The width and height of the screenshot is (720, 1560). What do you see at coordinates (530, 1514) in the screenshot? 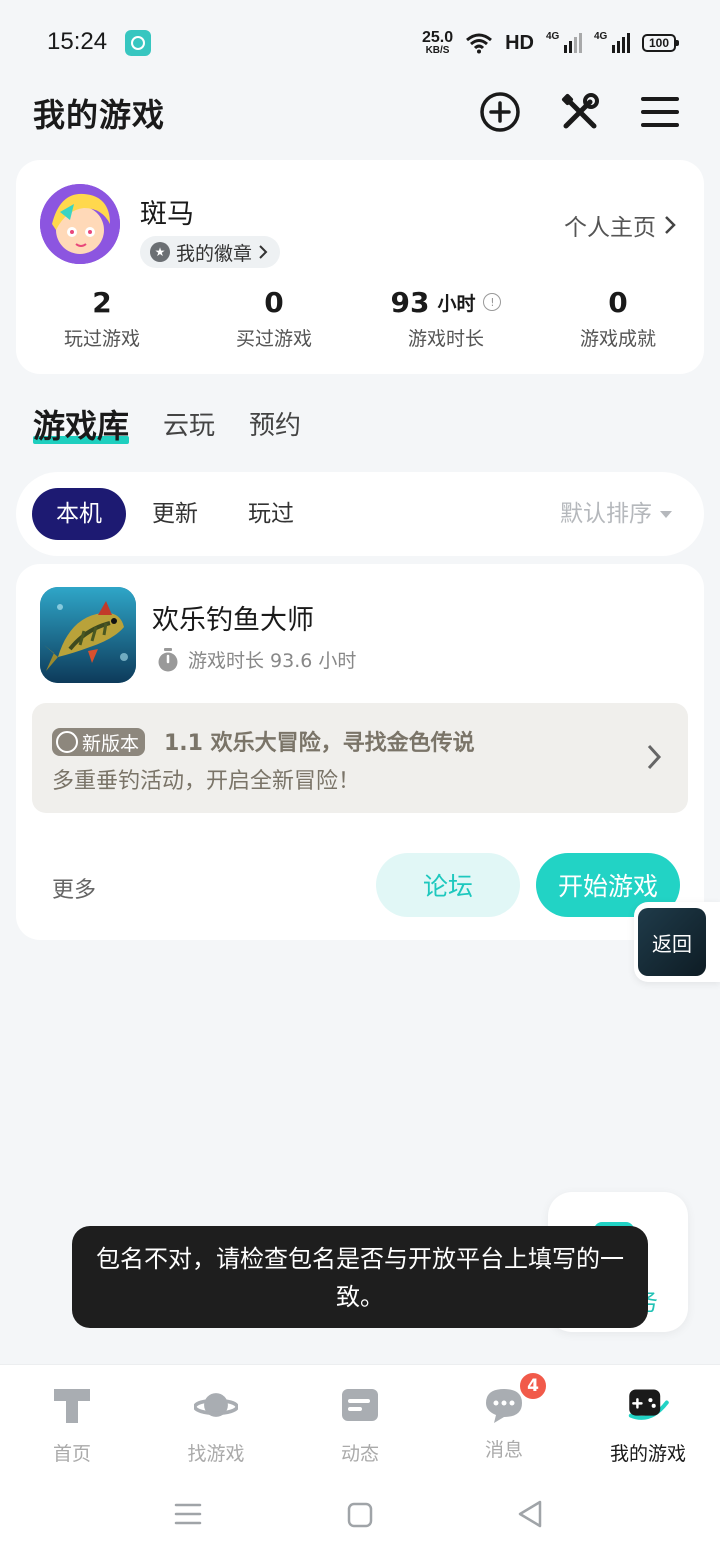
I see `back-nav-icon` at bounding box center [530, 1514].